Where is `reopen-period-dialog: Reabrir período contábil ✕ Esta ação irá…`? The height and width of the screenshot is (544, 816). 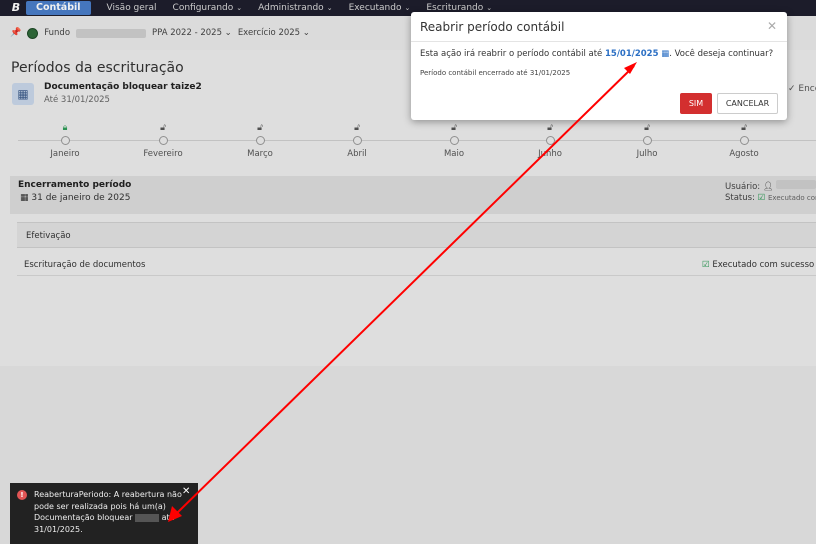 reopen-period-dialog: Reabrir período contábil ✕ Esta ação irá… is located at coordinates (599, 66).